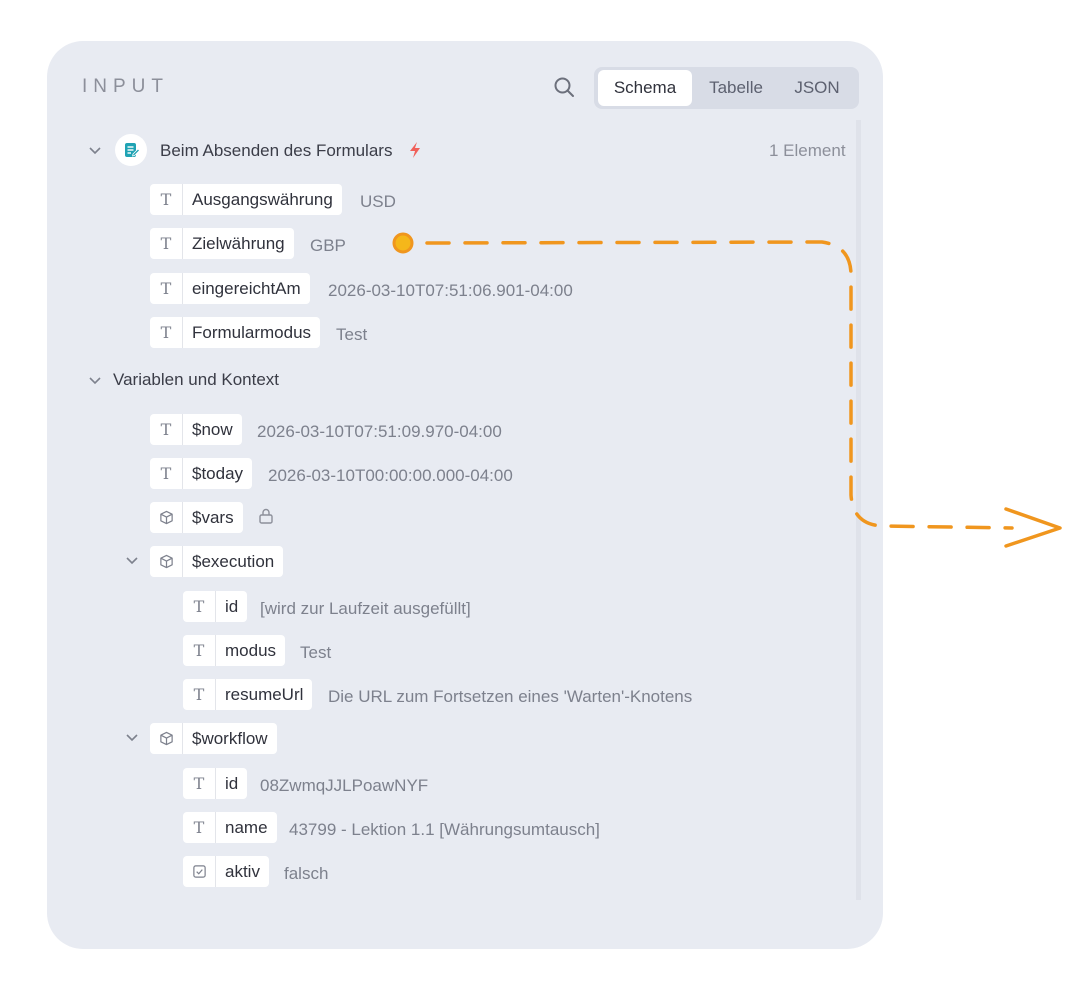 The width and height of the screenshot is (1082, 992). What do you see at coordinates (246, 827) in the screenshot?
I see `field-name: name` at bounding box center [246, 827].